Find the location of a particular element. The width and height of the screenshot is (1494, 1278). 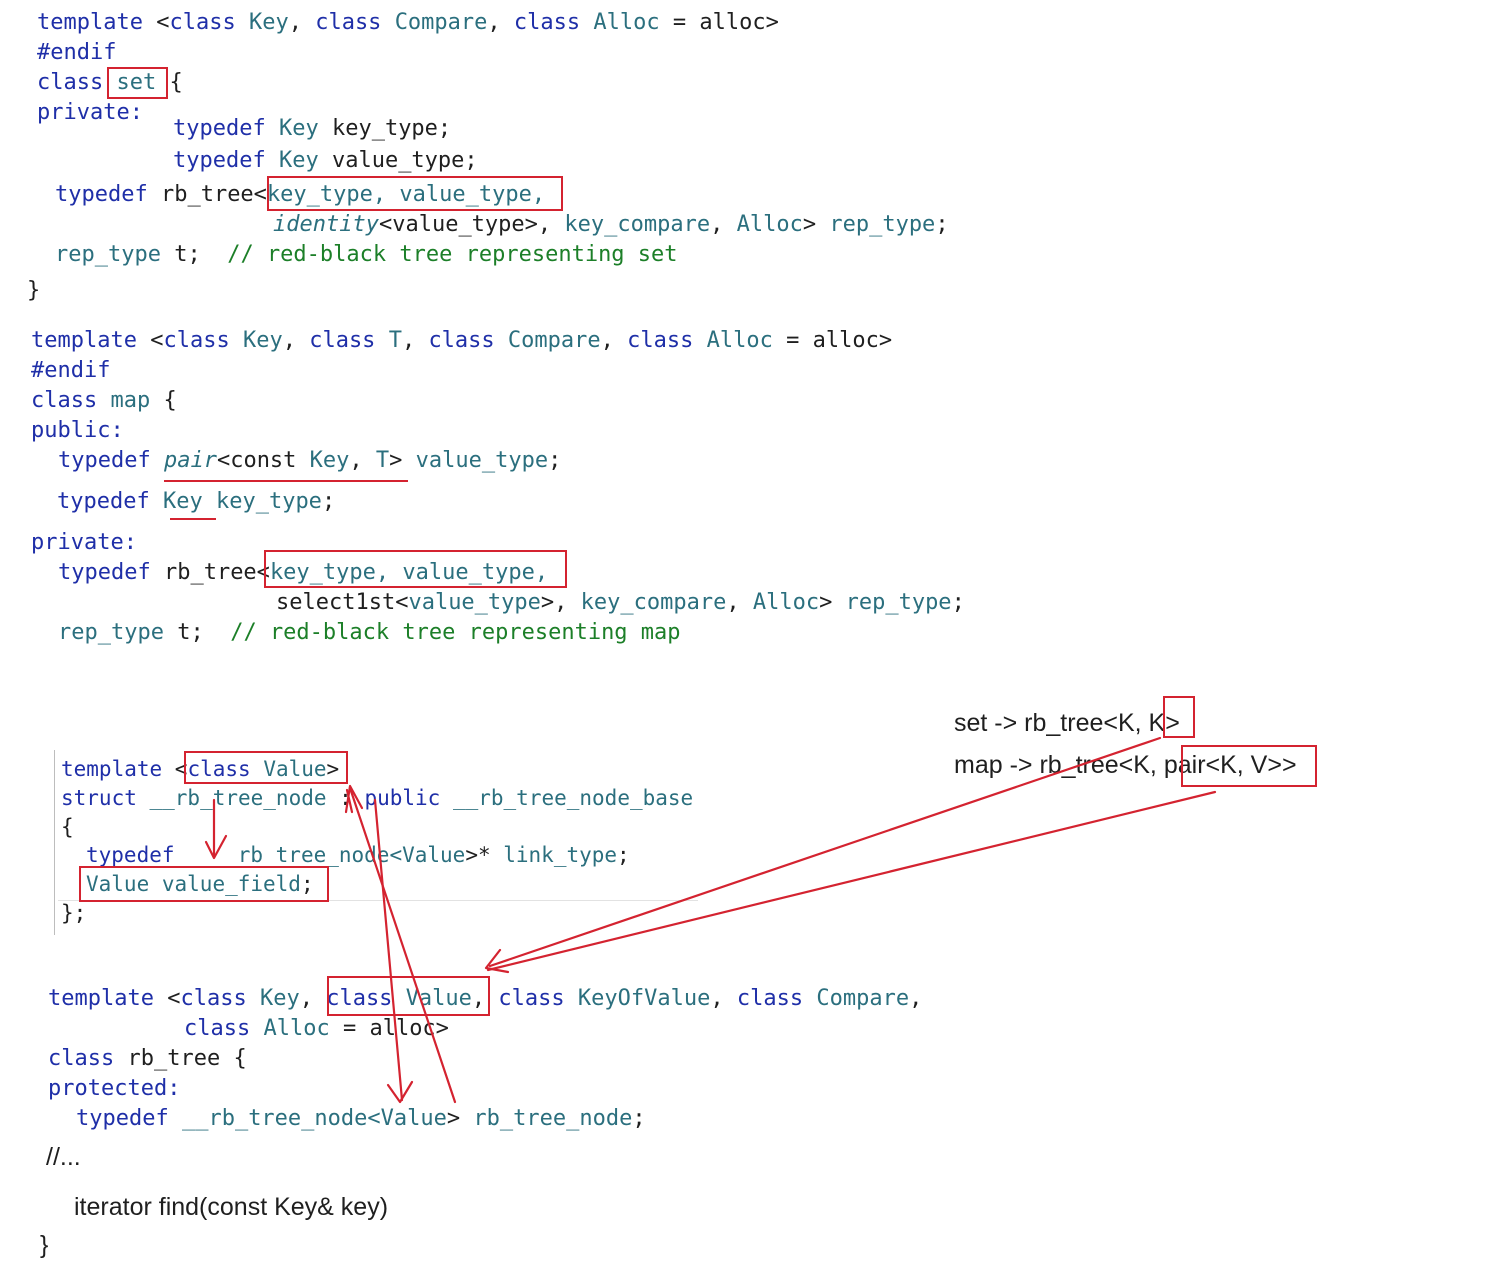

arrow-node-to-class-value is located at coordinates (402, 945).